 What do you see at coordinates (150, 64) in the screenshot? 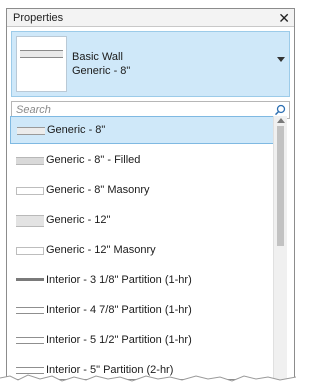
I see `type-selector-dropdown: Basic Wall Generic - 8"` at bounding box center [150, 64].